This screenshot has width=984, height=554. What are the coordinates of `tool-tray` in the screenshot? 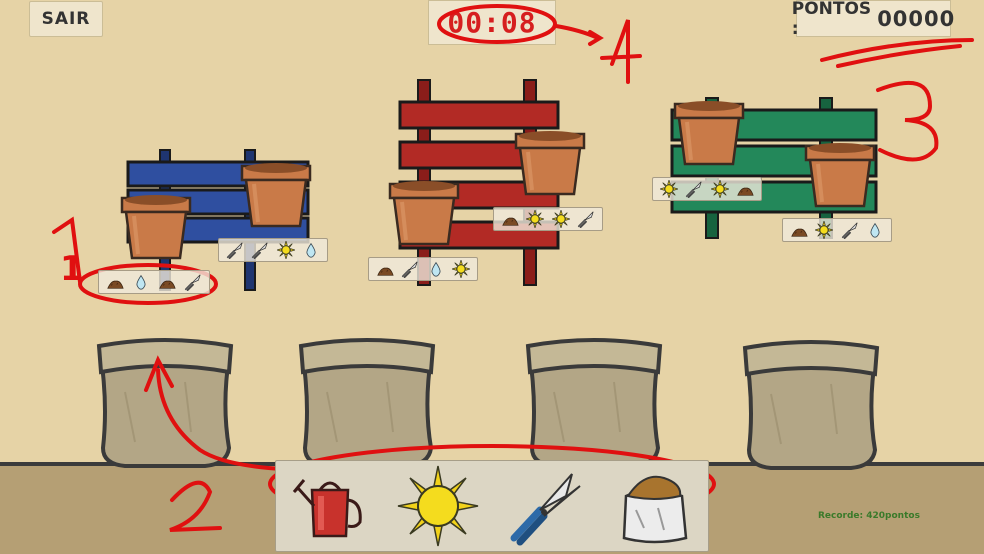 It's located at (492, 506).